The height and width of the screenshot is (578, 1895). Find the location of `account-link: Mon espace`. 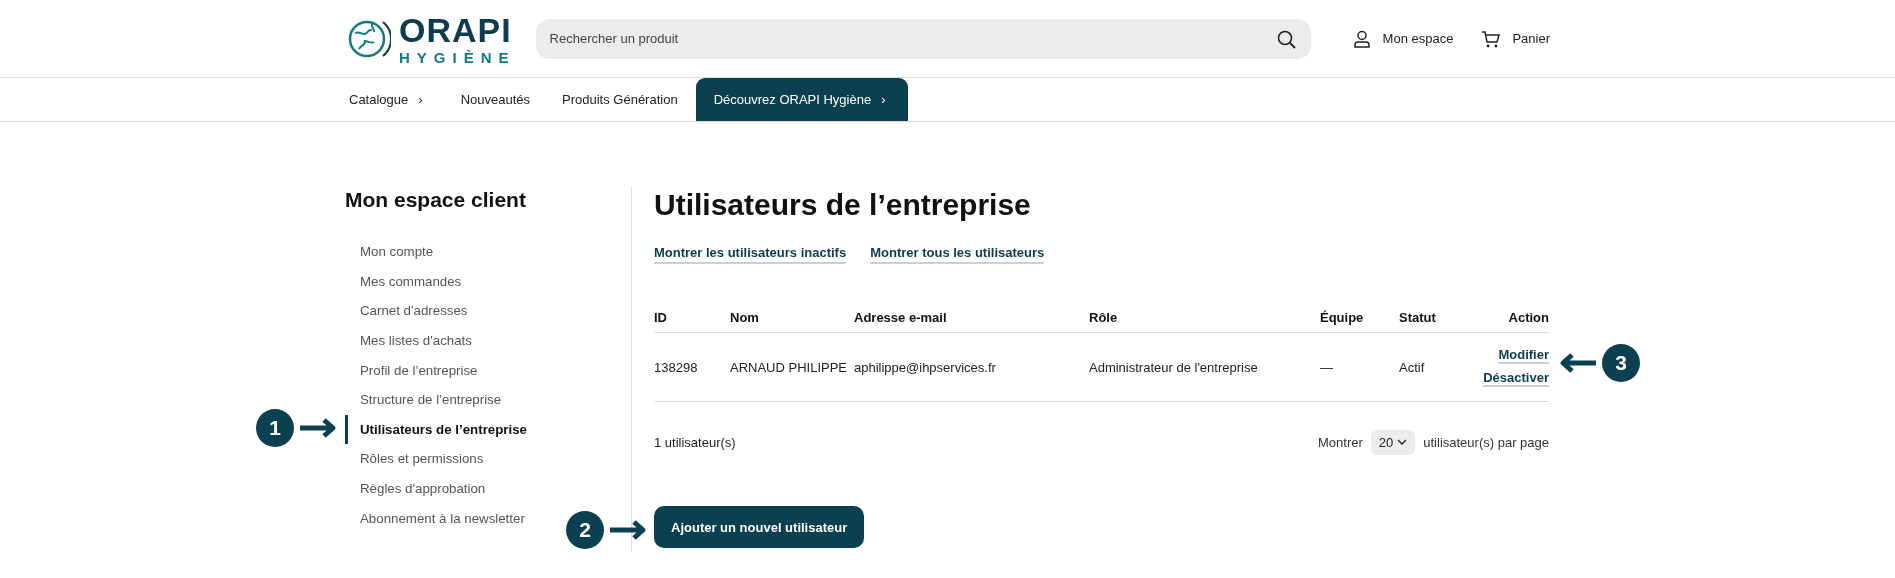

account-link: Mon espace is located at coordinates (1403, 38).